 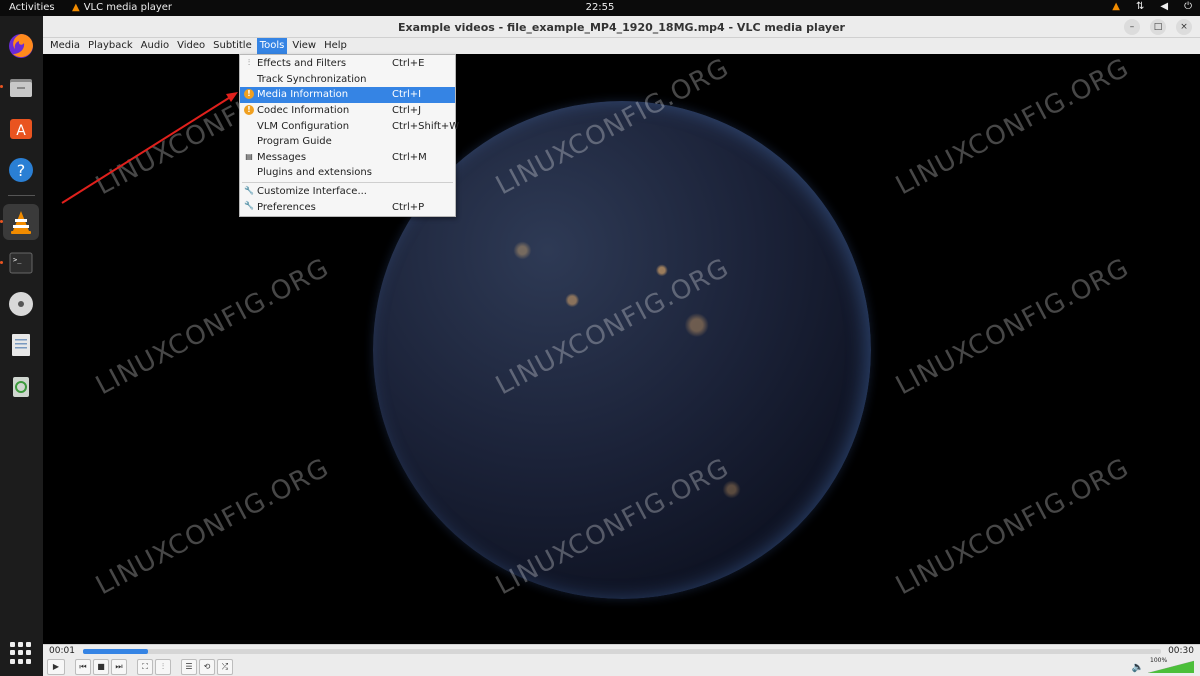 What do you see at coordinates (62, 651) in the screenshot?
I see `elapsed-time: 00:01` at bounding box center [62, 651].